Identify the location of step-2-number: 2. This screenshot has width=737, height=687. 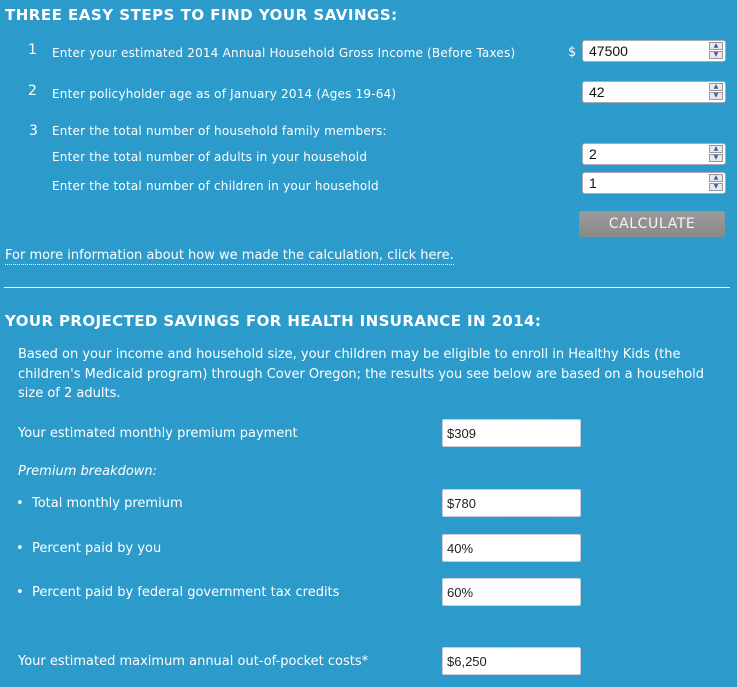
(32, 91).